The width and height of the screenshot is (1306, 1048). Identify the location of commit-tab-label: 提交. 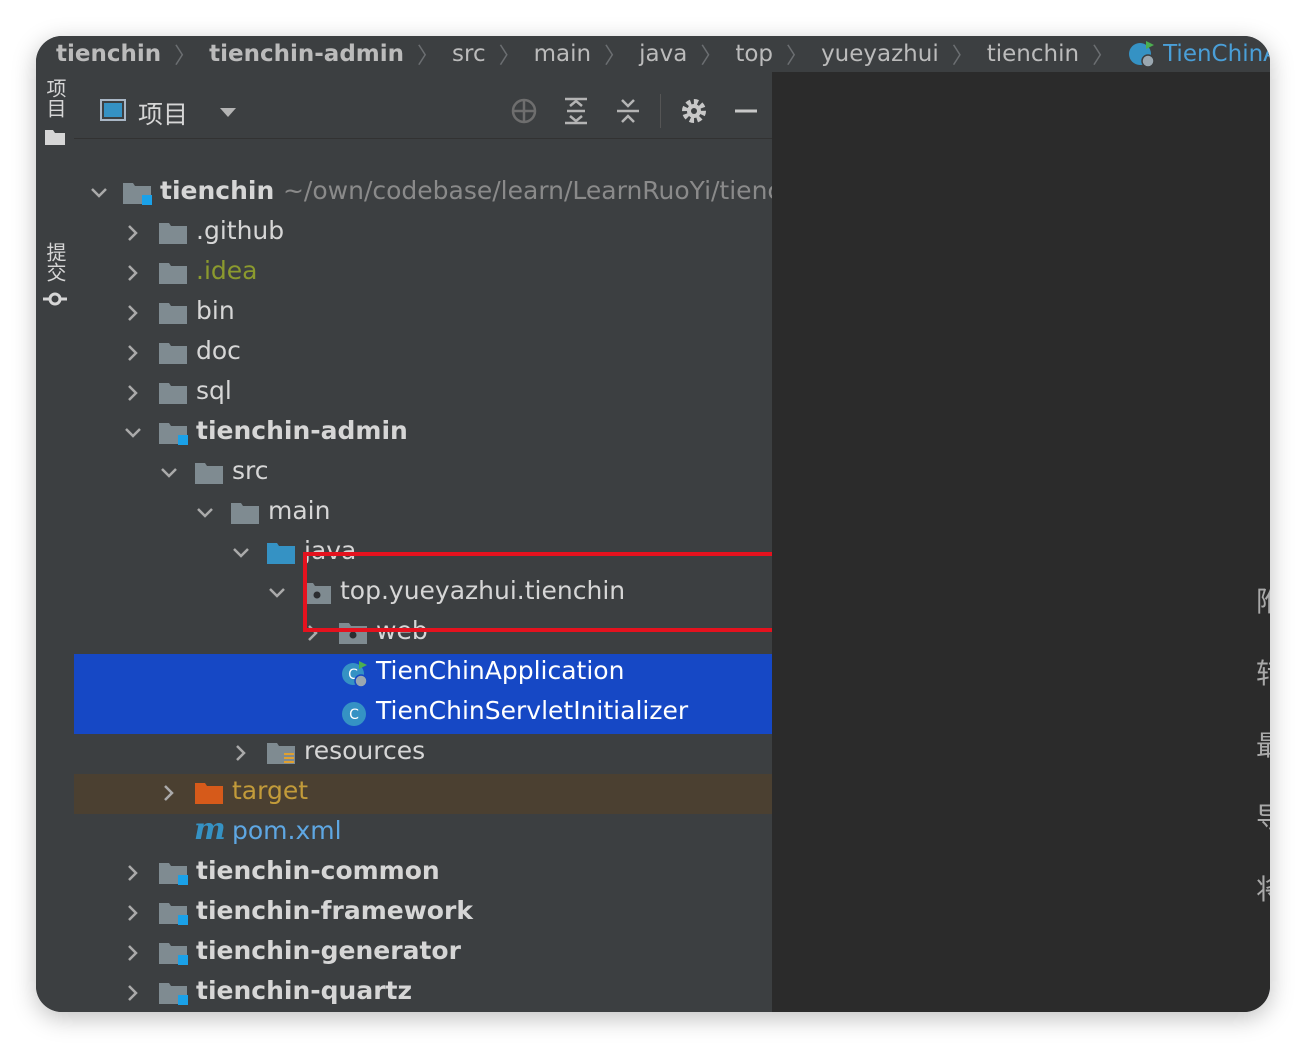
(55, 262).